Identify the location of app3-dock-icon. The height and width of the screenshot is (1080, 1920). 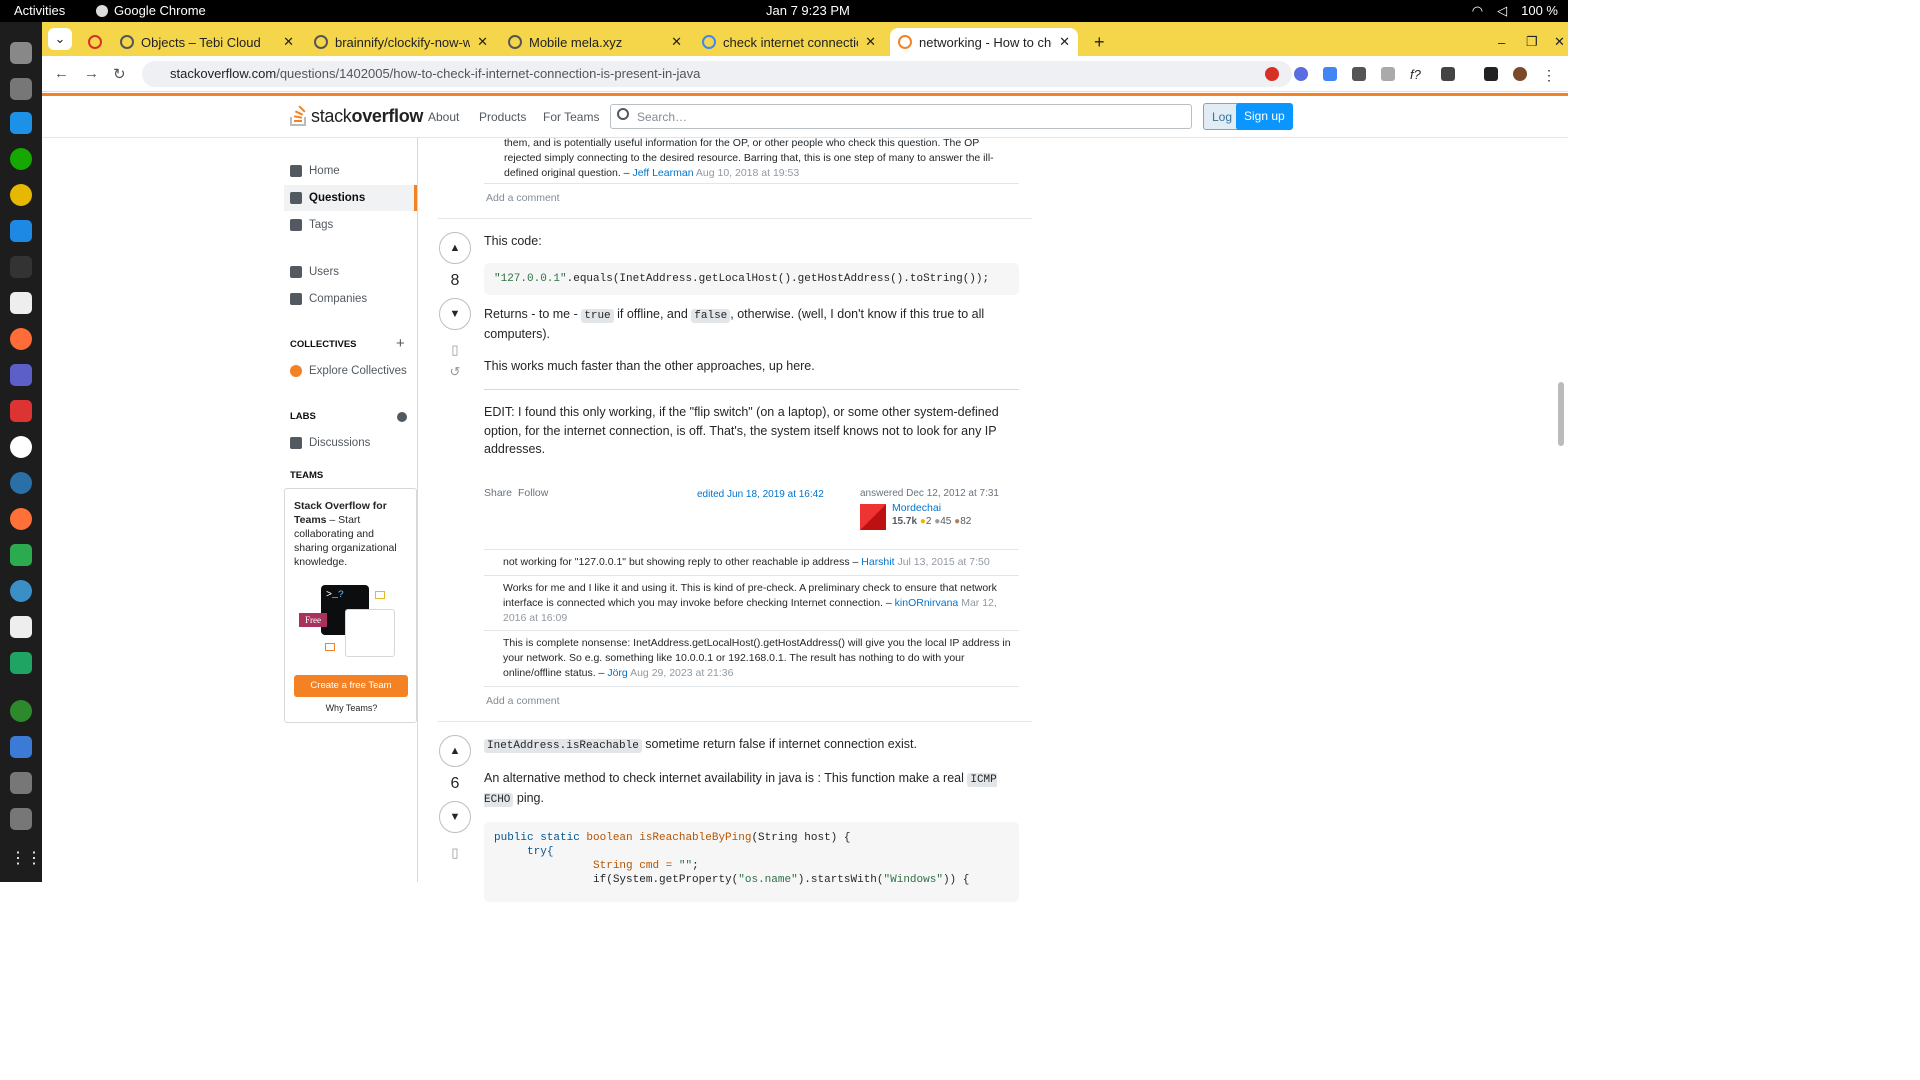
(21, 483).